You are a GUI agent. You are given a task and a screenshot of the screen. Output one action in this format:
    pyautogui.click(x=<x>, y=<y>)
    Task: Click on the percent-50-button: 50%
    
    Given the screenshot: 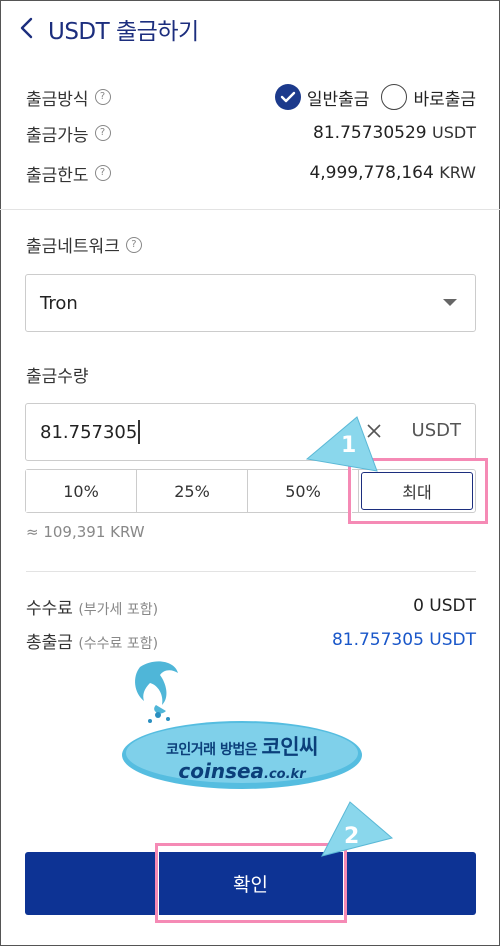 What is the action you would take?
    pyautogui.click(x=303, y=491)
    